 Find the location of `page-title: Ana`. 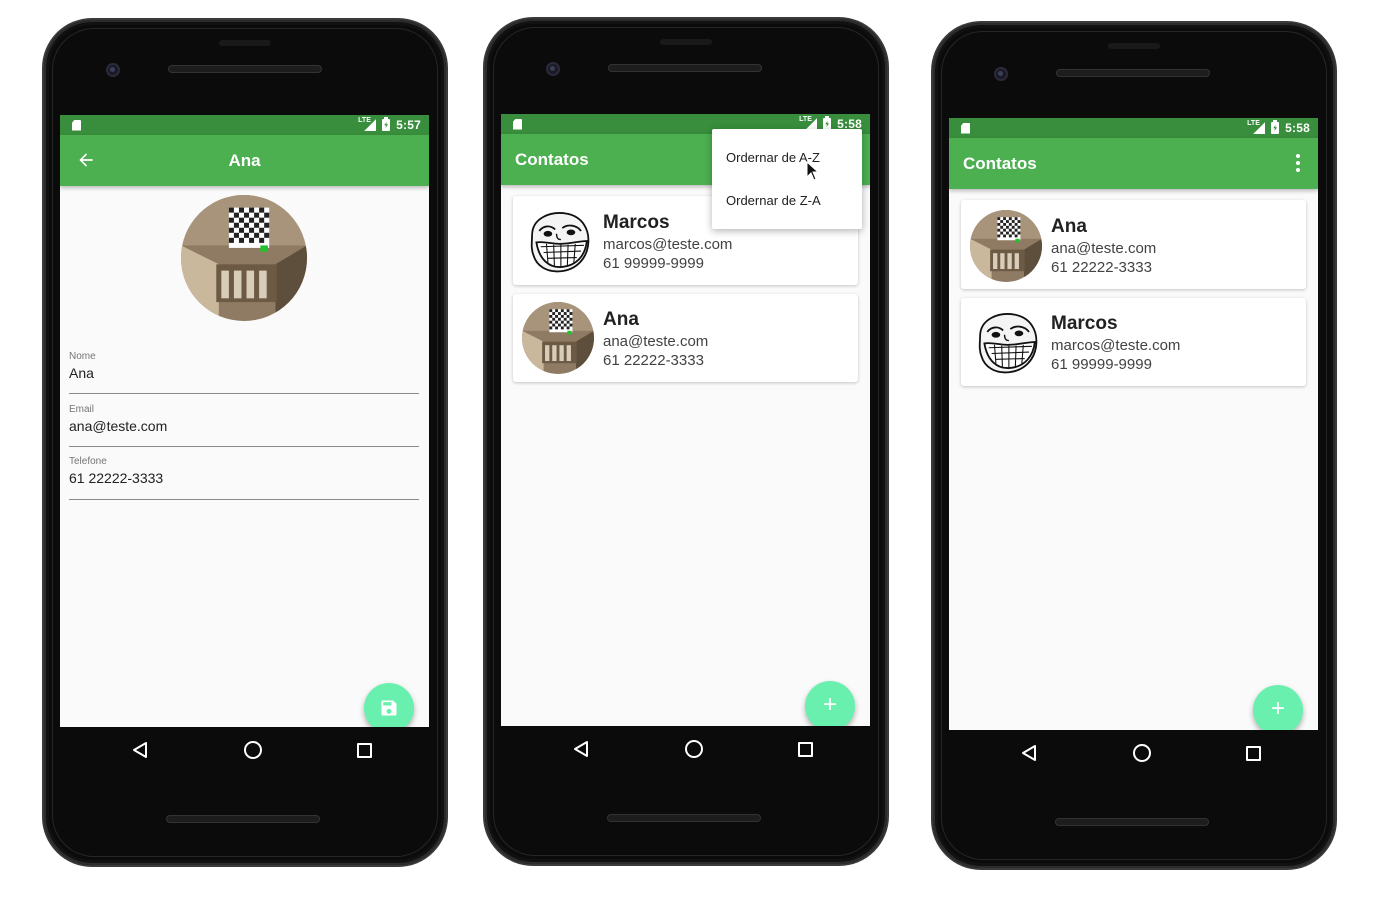

page-title: Ana is located at coordinates (244, 160).